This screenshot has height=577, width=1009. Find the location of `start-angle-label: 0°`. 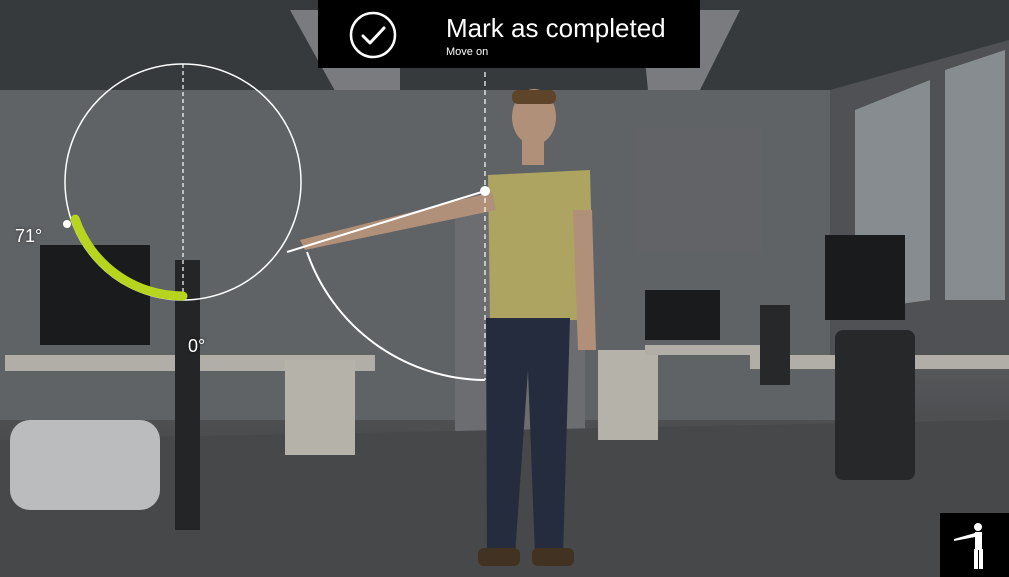

start-angle-label: 0° is located at coordinates (197, 346).